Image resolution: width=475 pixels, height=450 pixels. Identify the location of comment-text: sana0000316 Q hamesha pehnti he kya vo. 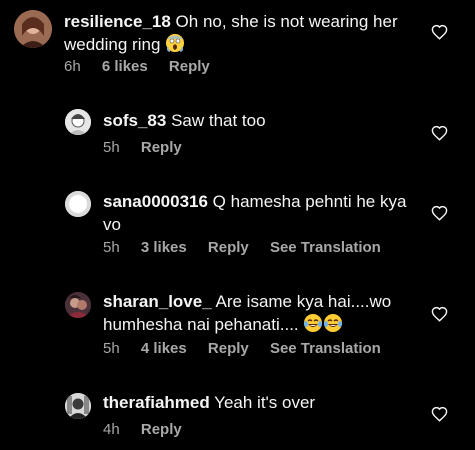
(258, 213).